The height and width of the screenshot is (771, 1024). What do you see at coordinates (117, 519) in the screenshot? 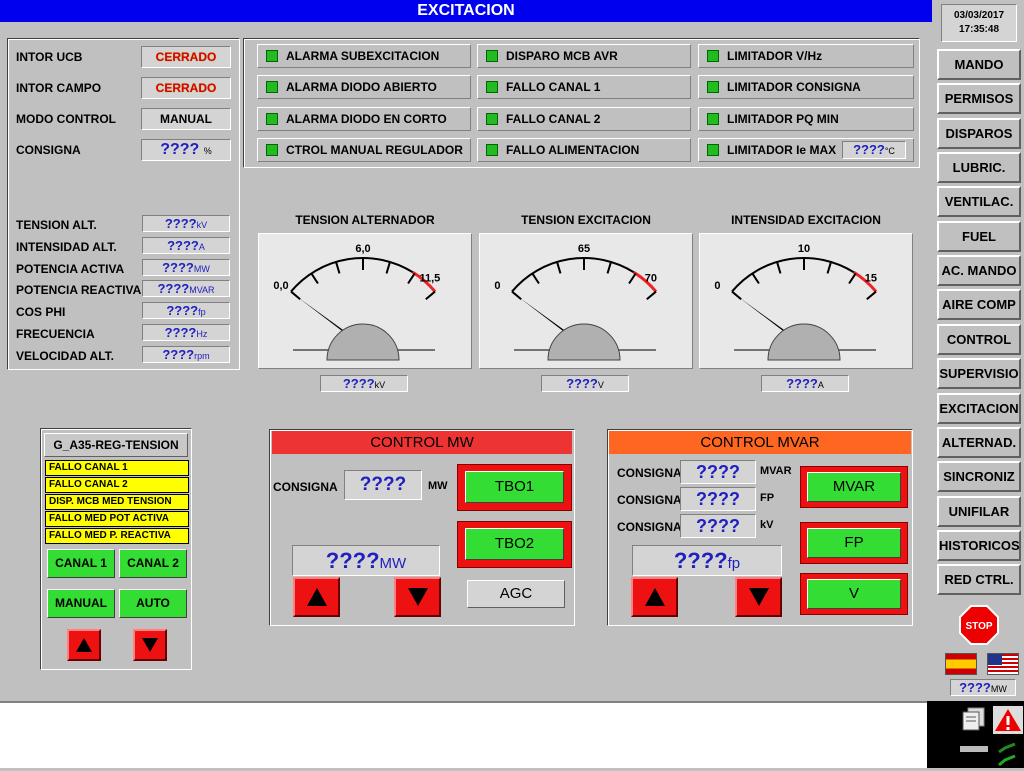
I see `fault-indicator: FALLO MED POT ACTIVA` at bounding box center [117, 519].